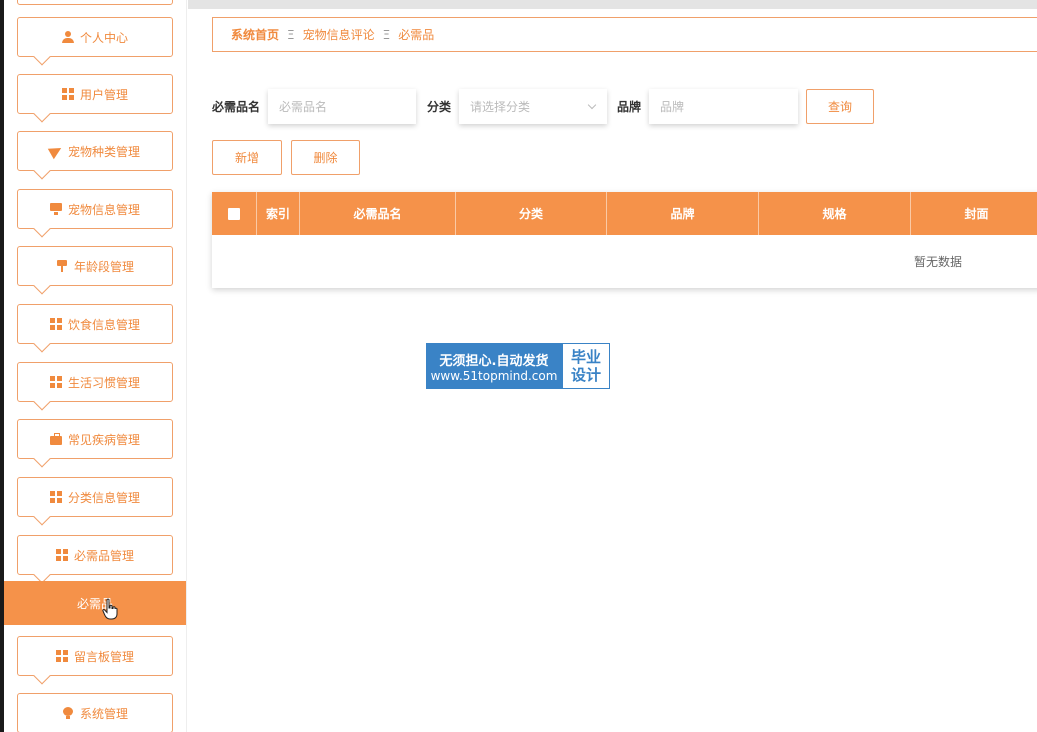 This screenshot has width=1037, height=732. What do you see at coordinates (56, 151) in the screenshot?
I see `paper-plane-icon` at bounding box center [56, 151].